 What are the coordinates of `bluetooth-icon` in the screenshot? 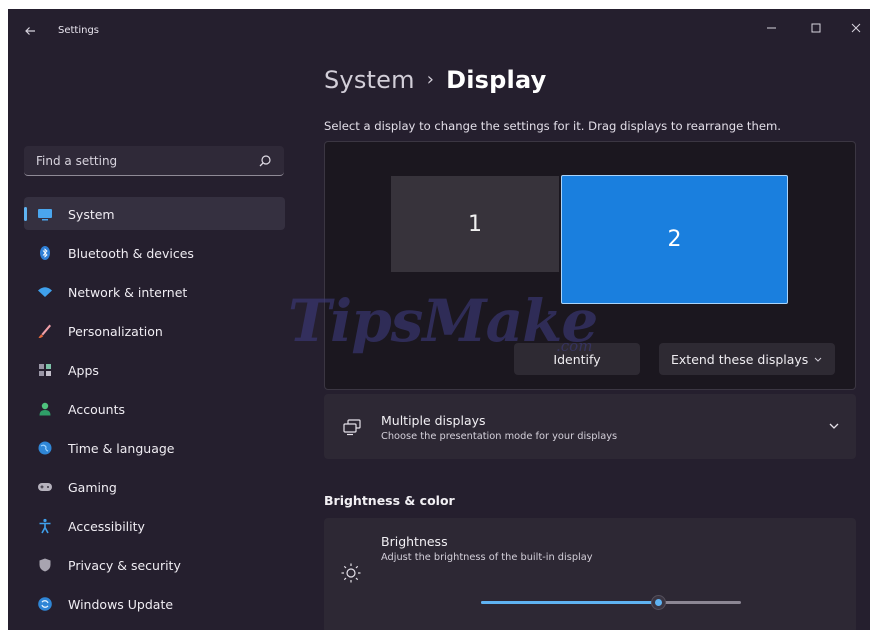 It's located at (45, 253).